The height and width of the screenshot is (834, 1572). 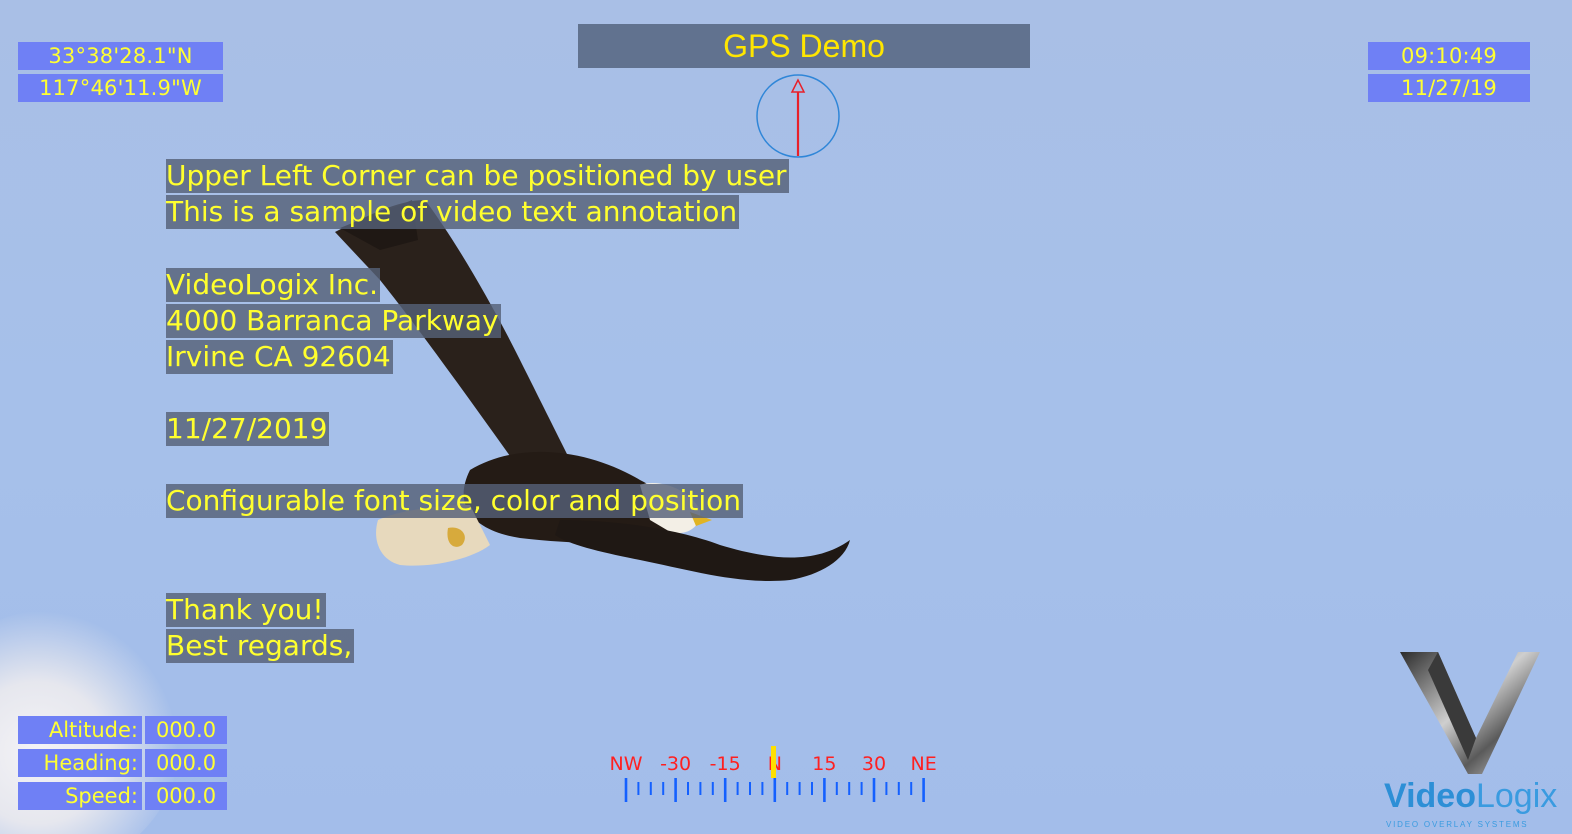 What do you see at coordinates (675, 764) in the screenshot?
I see `heading-scale-label: -30` at bounding box center [675, 764].